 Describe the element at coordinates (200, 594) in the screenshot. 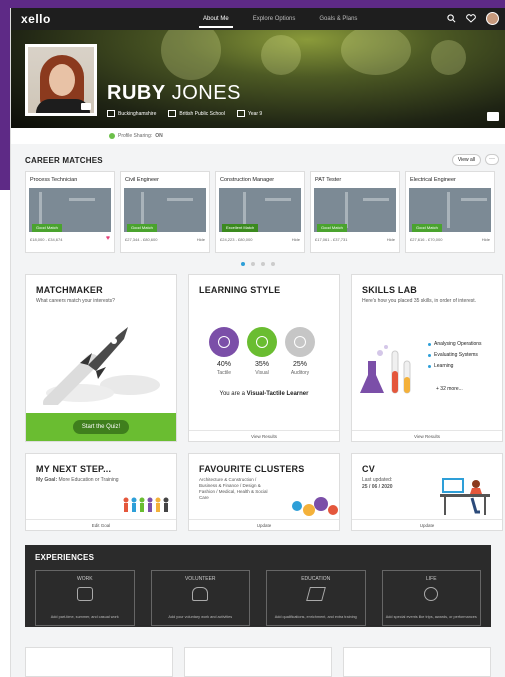

I see `hand-icon` at that location.